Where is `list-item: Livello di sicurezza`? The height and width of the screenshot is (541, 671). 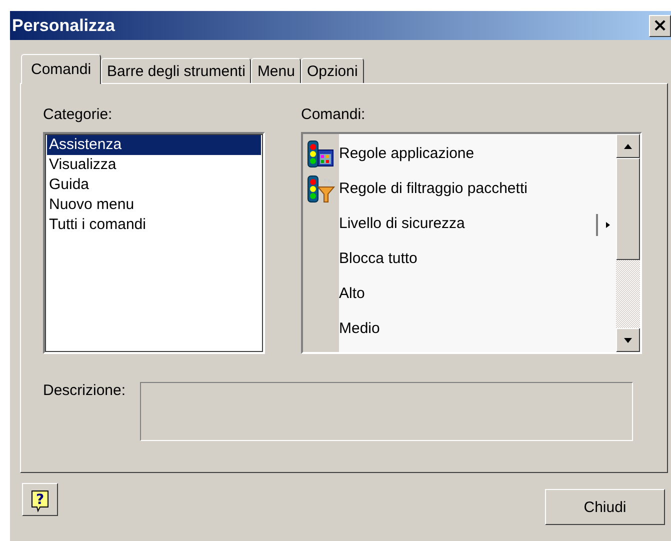 list-item: Livello di sicurezza is located at coordinates (402, 223).